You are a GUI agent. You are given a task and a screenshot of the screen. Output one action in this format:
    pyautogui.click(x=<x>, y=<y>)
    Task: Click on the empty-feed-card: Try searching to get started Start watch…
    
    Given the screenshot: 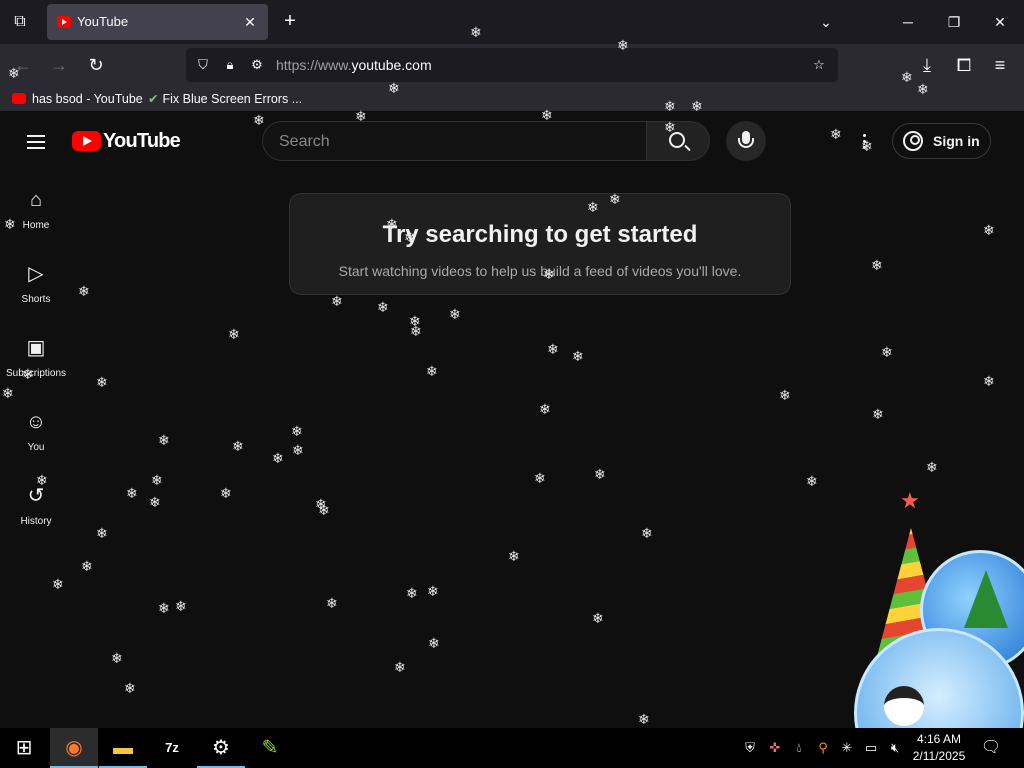 What is the action you would take?
    pyautogui.click(x=540, y=244)
    